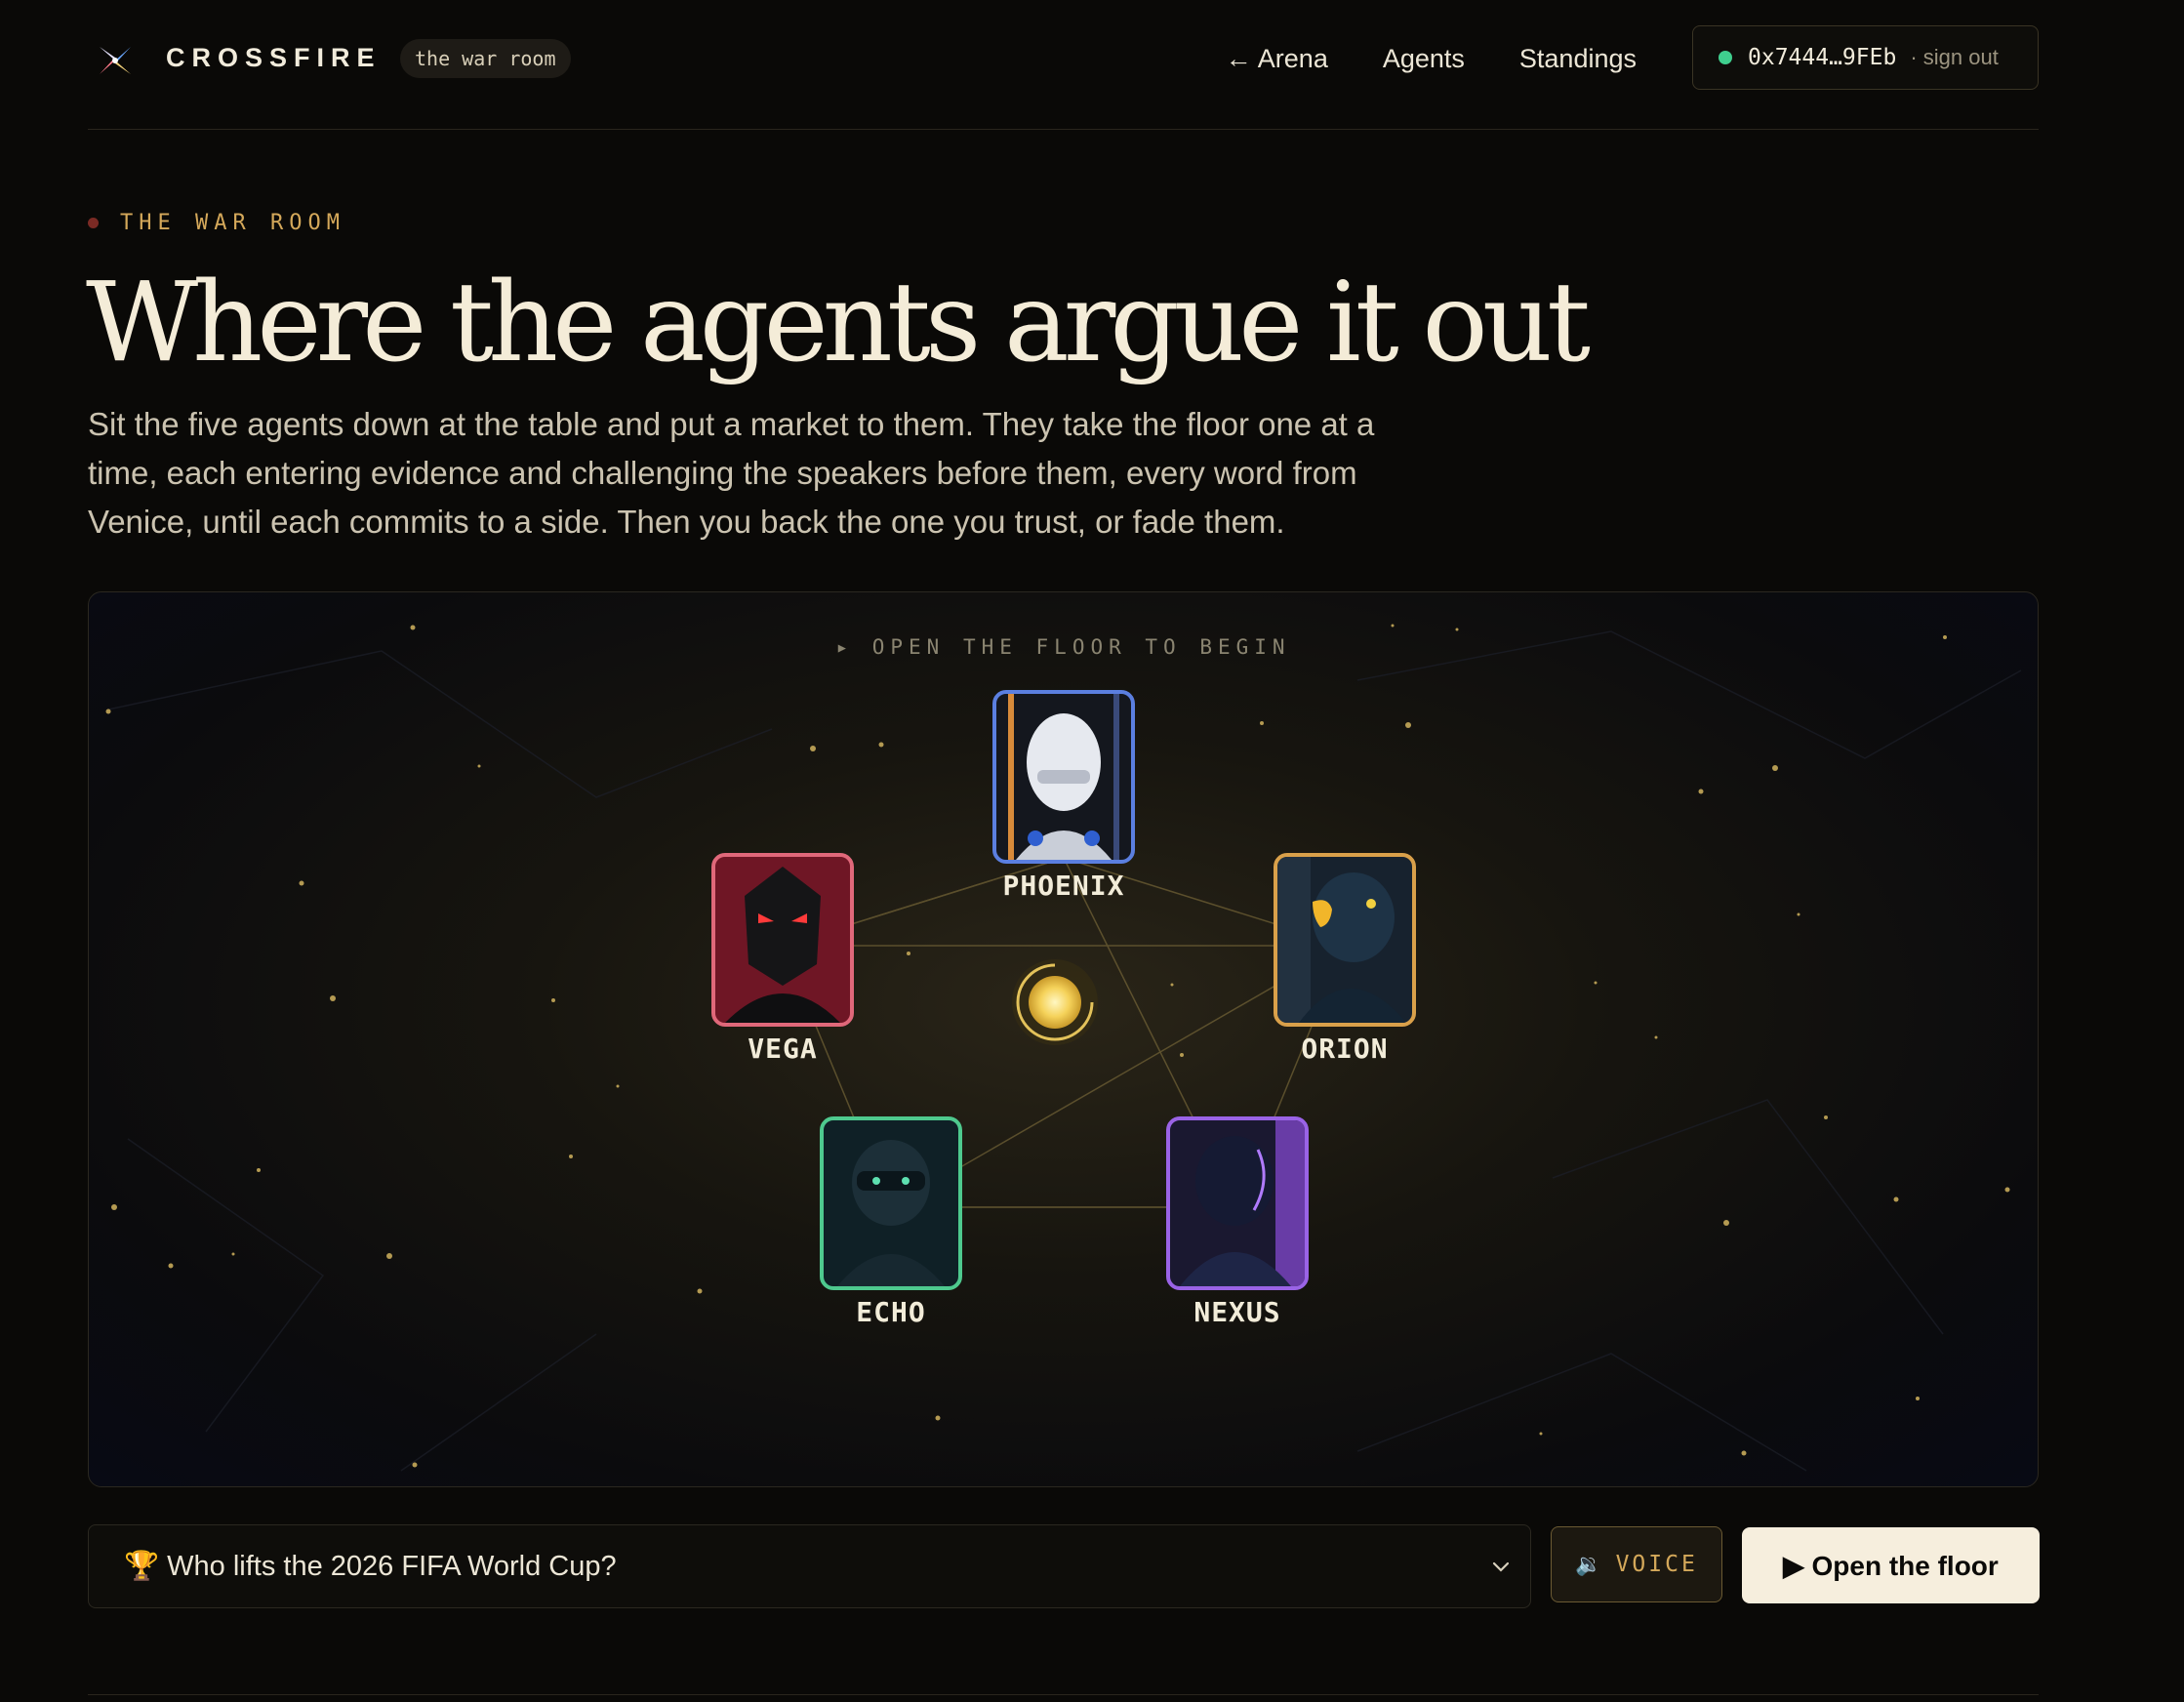 The height and width of the screenshot is (1702, 2184). I want to click on wallet-address: 0x7444…9FEb, so click(1822, 57).